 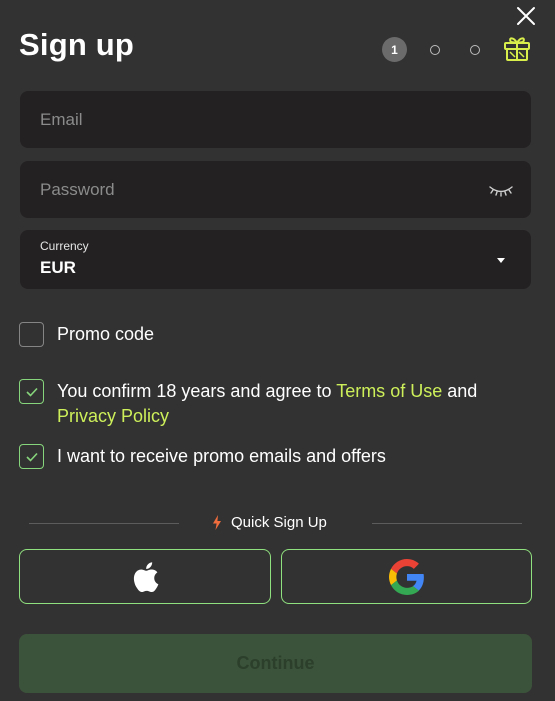 What do you see at coordinates (197, 391) in the screenshot?
I see `terms-prefix: You confirm 18 years and agree to` at bounding box center [197, 391].